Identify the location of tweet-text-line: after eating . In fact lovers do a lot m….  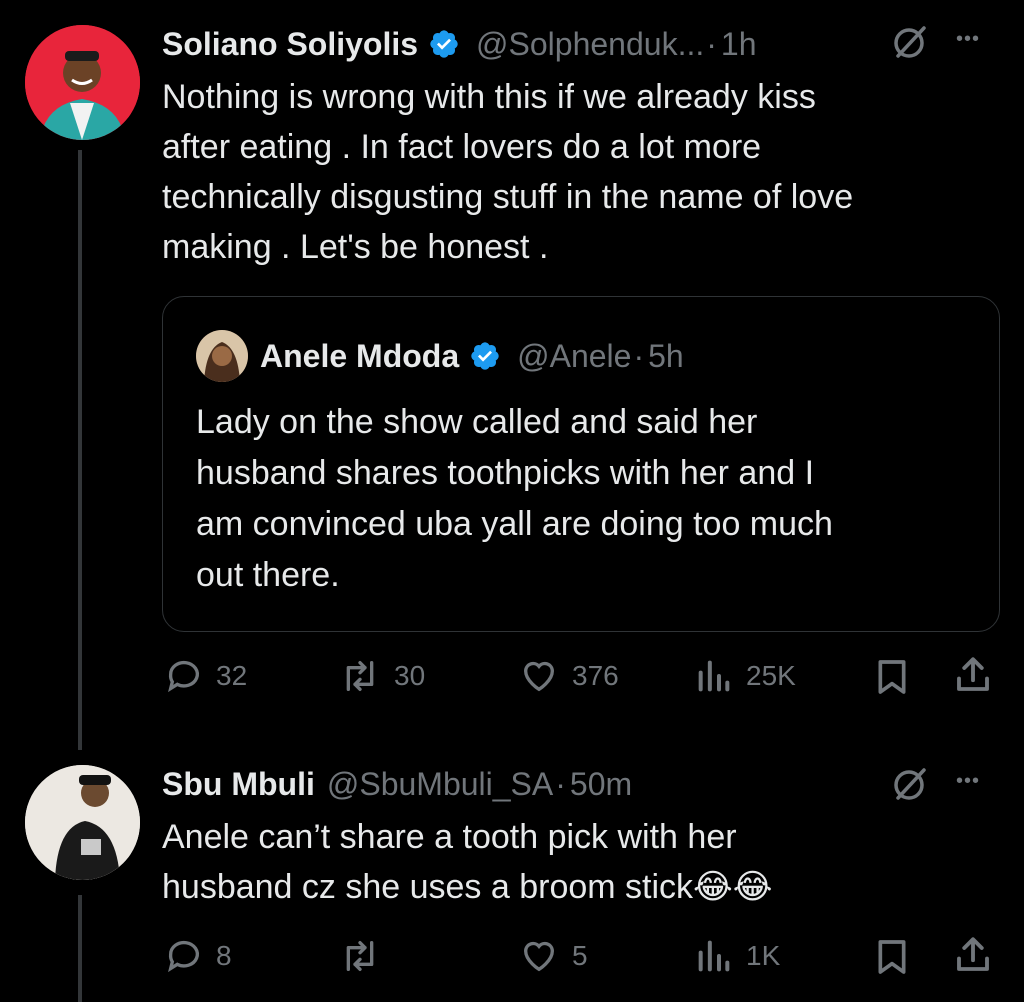
(462, 147).